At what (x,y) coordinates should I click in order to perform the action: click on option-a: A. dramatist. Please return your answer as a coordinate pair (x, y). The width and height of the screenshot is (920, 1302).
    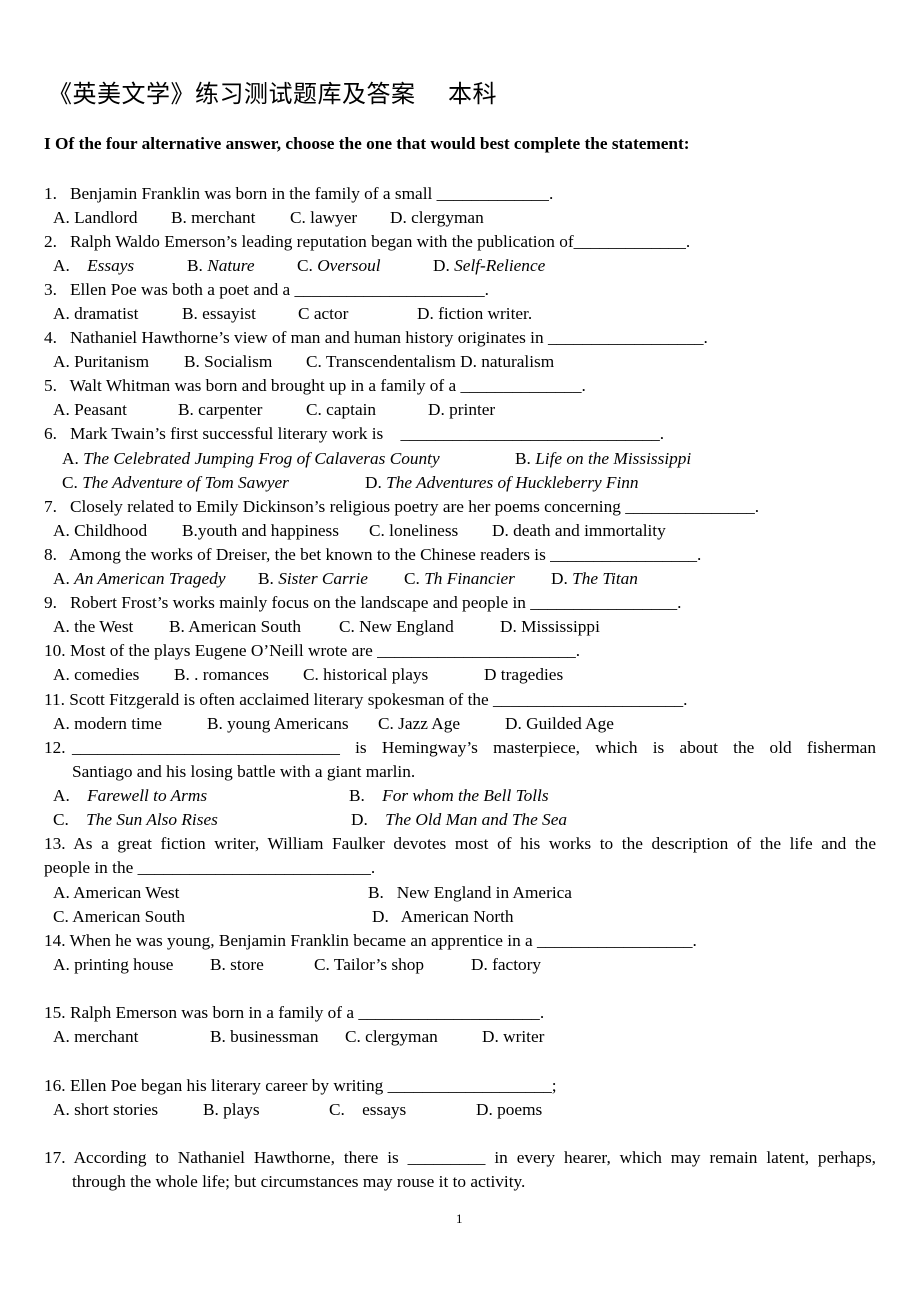
    Looking at the image, I should click on (95, 314).